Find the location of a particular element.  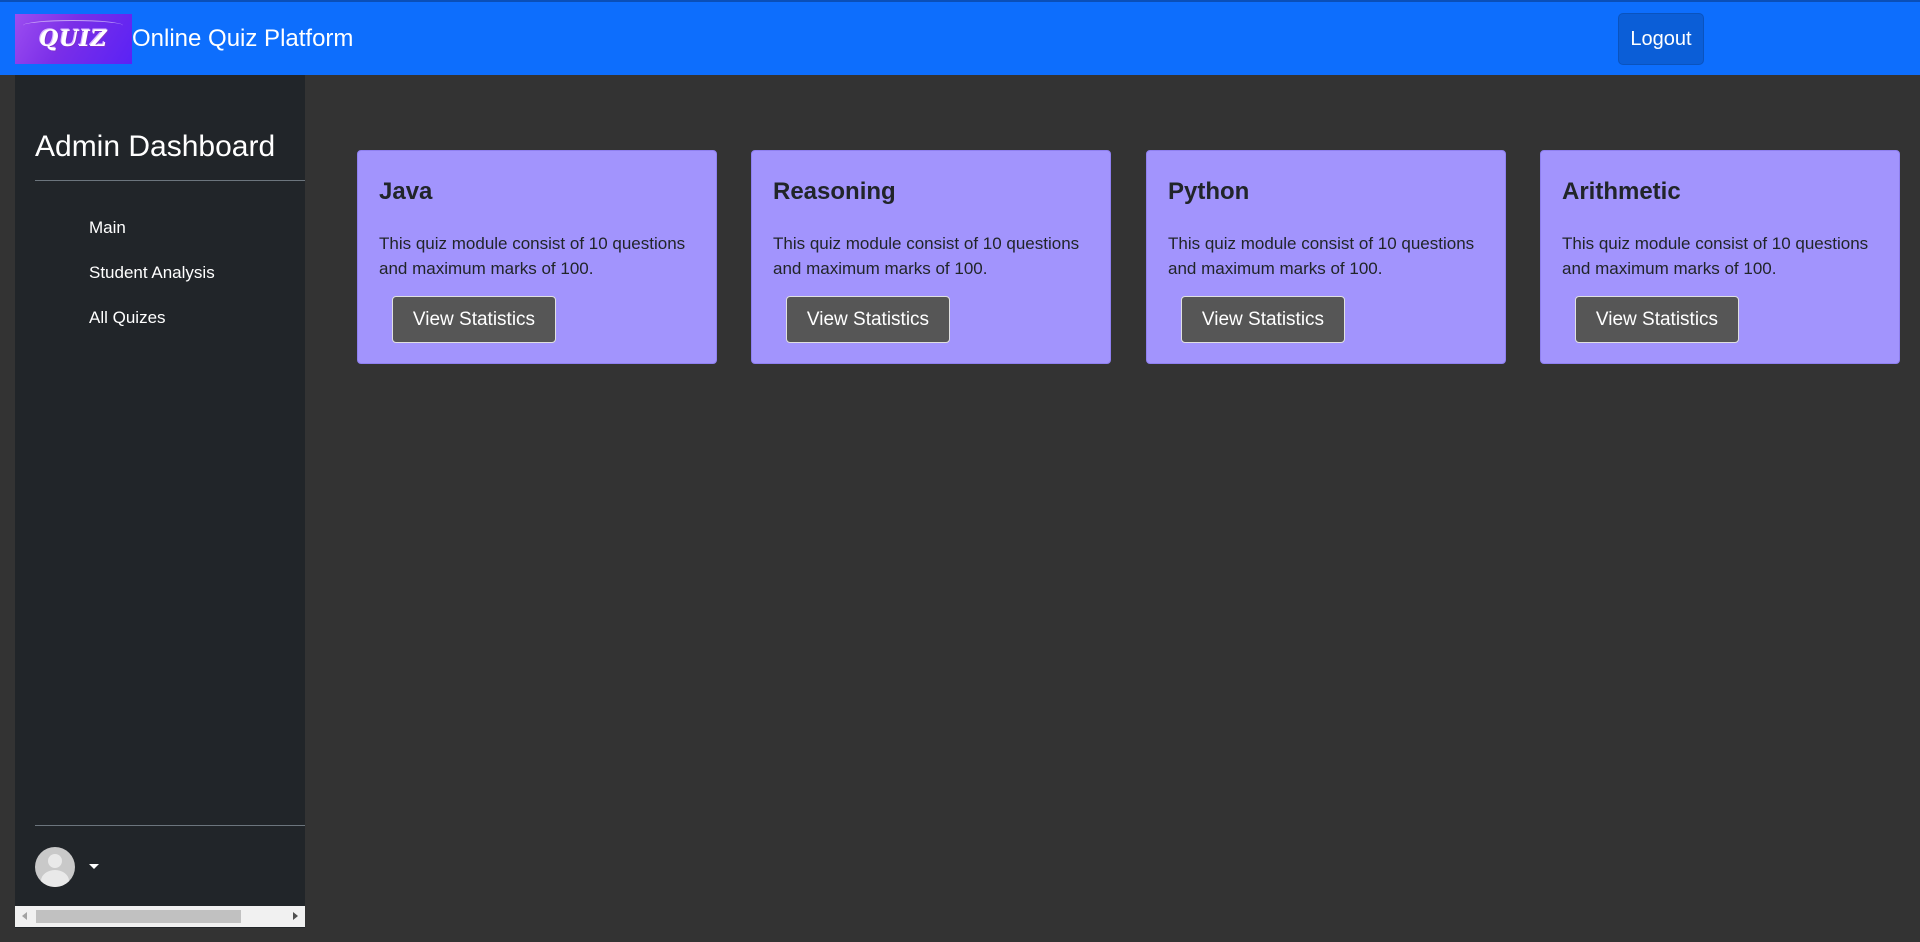

sidebar-horizontal-scrollbar is located at coordinates (160, 916).